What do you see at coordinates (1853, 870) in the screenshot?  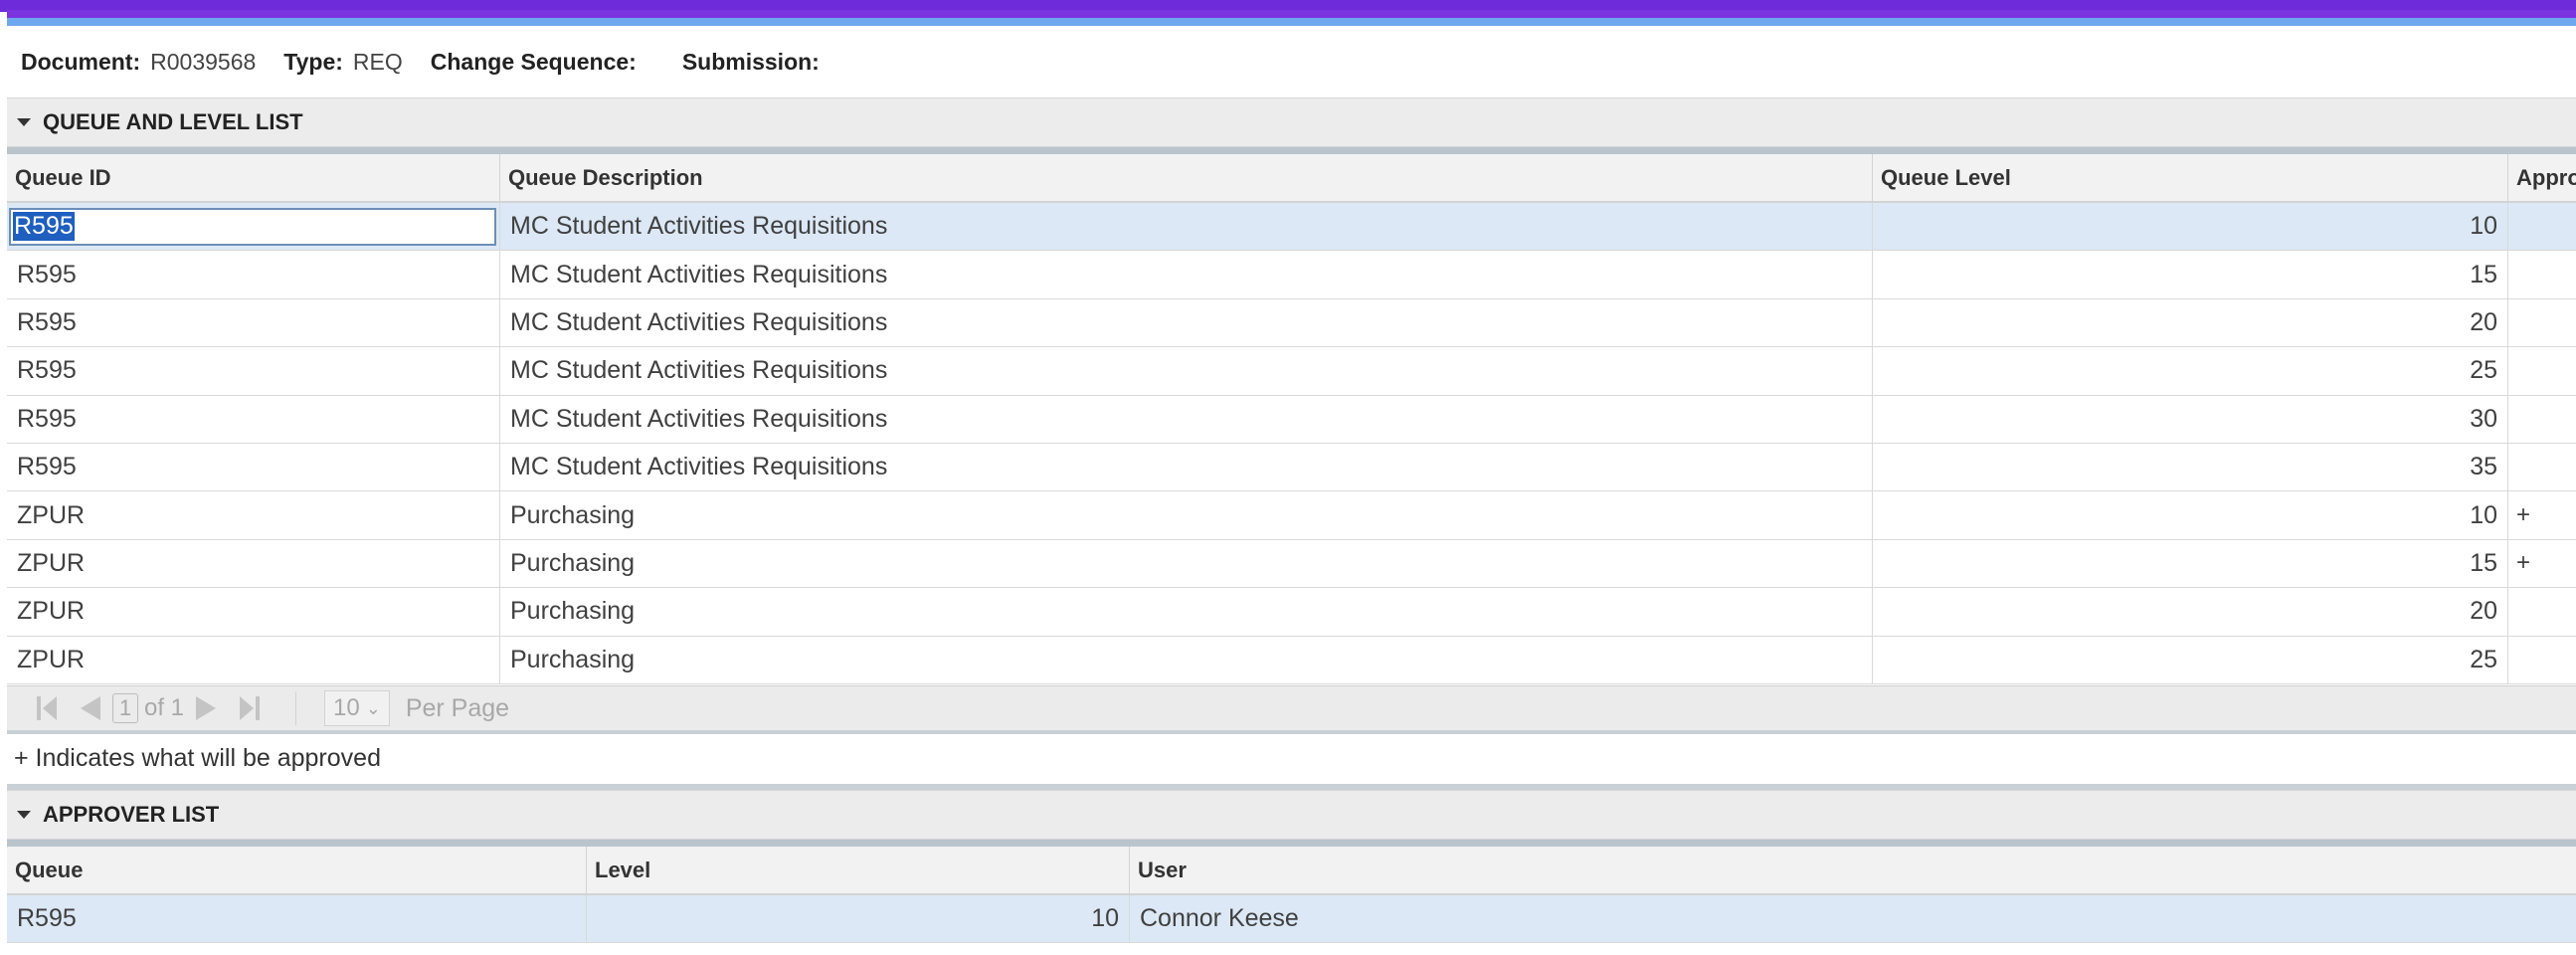 I see `column-header-user: User` at bounding box center [1853, 870].